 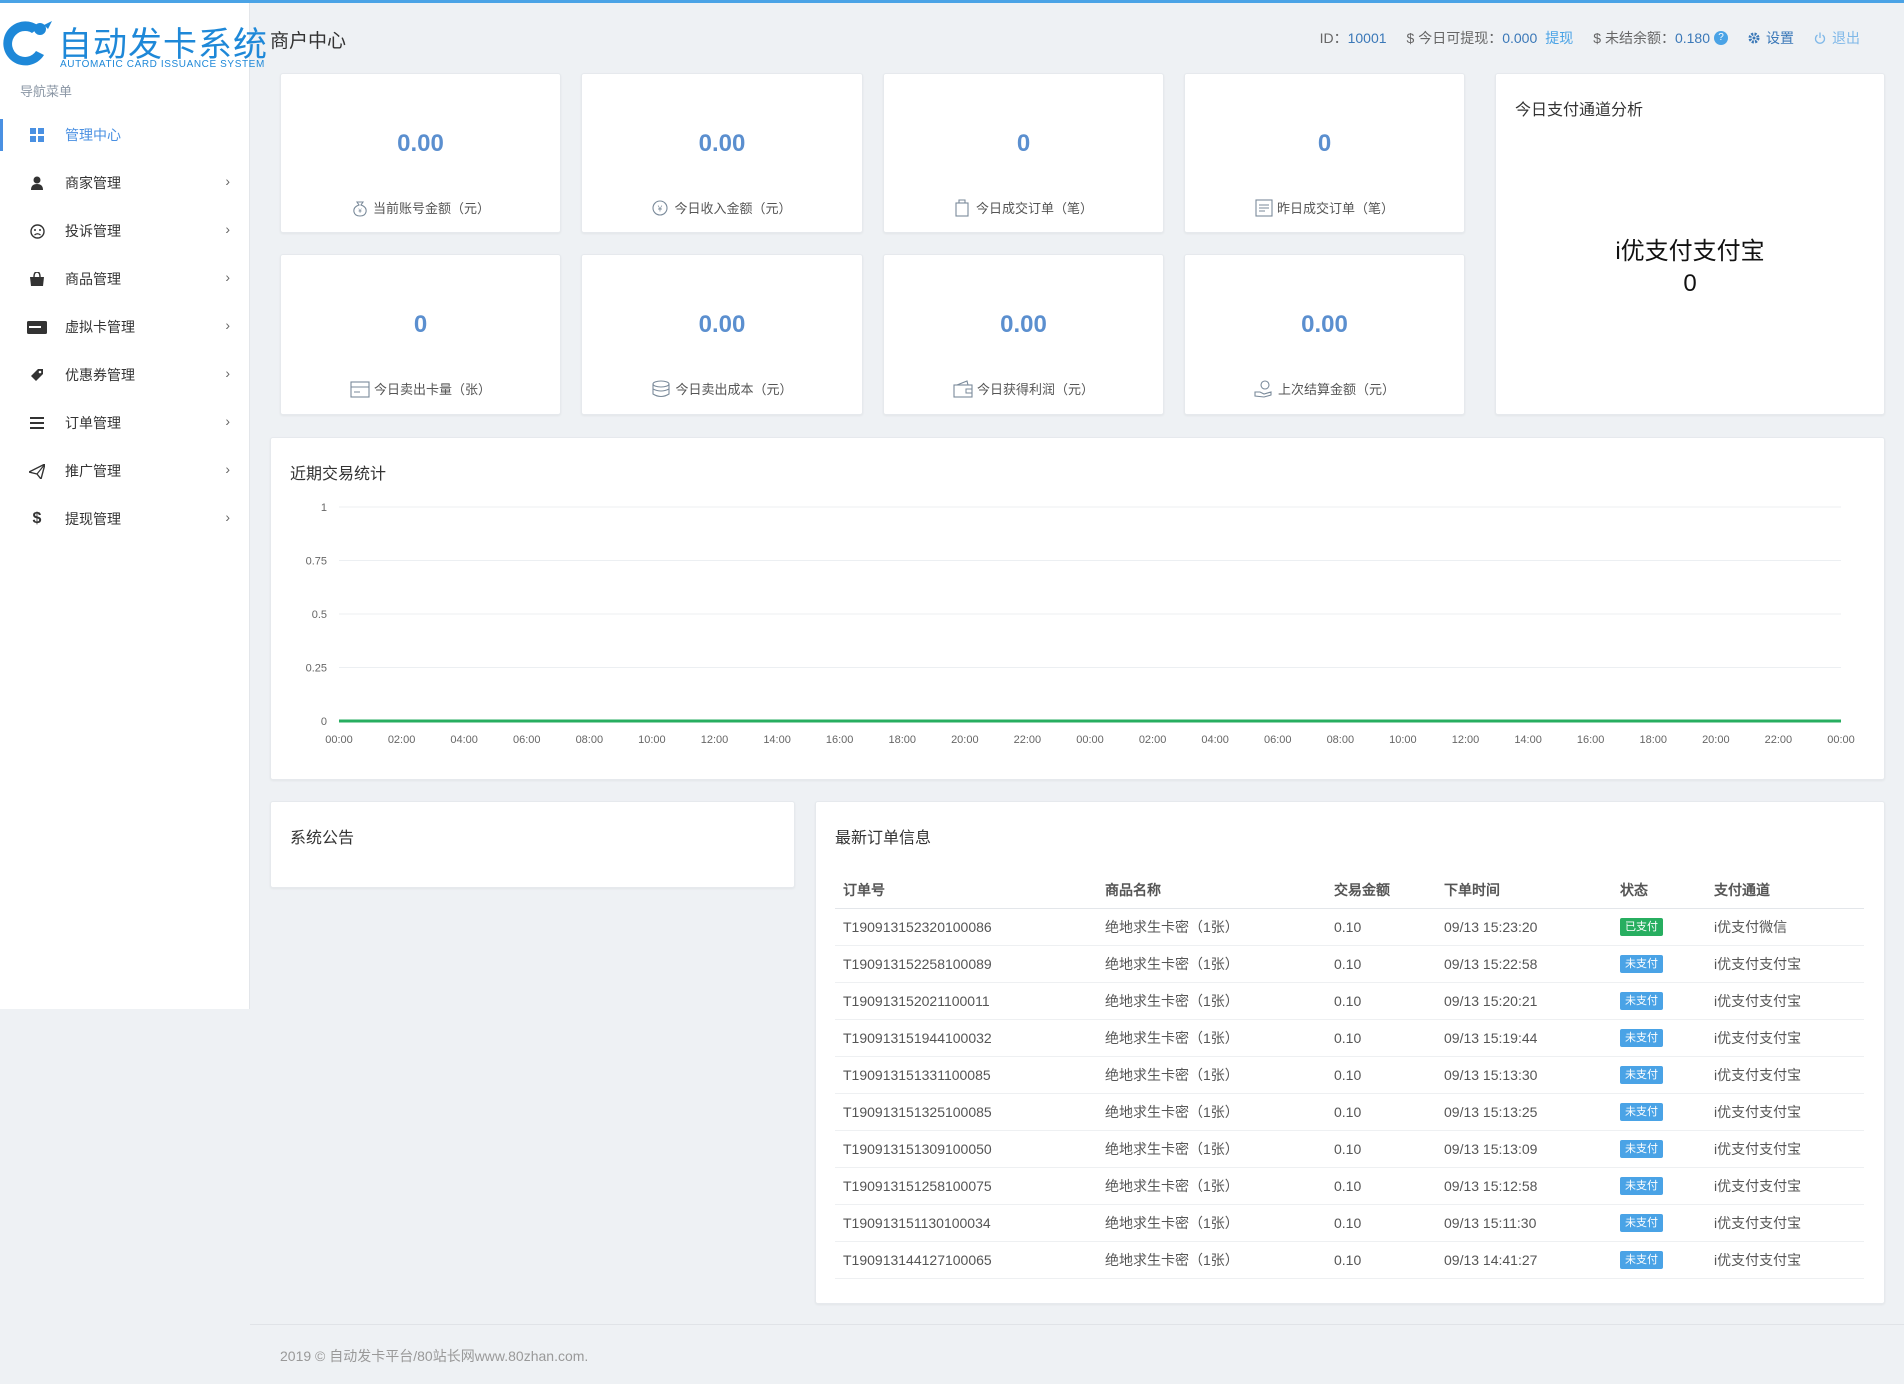 What do you see at coordinates (125, 327) in the screenshot?
I see `sidebar-item-virtual-card: 虚拟卡管理 ›` at bounding box center [125, 327].